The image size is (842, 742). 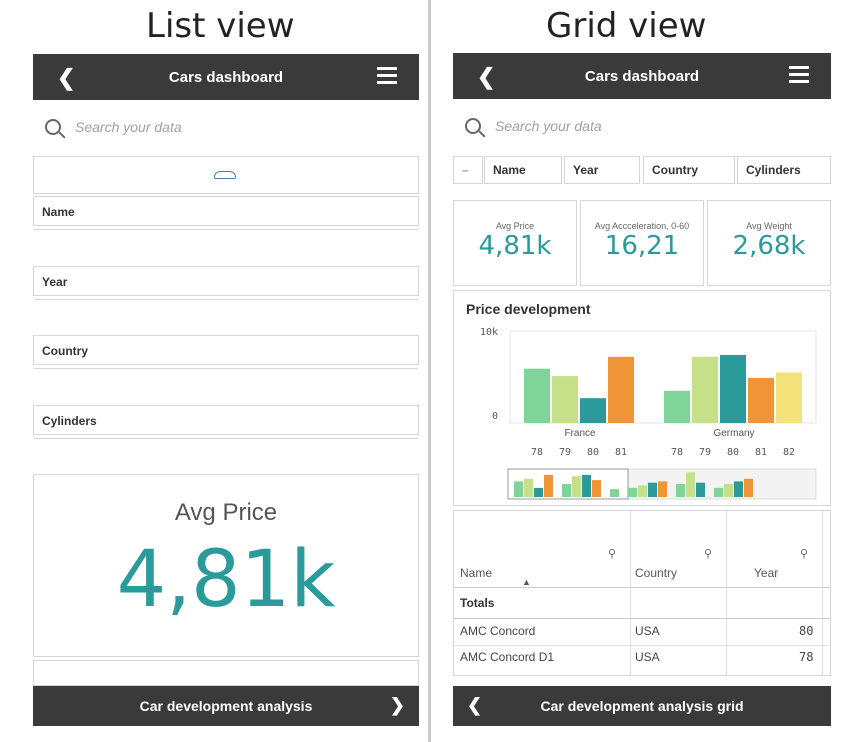 I want to click on header-country: Country, so click(x=656, y=573).